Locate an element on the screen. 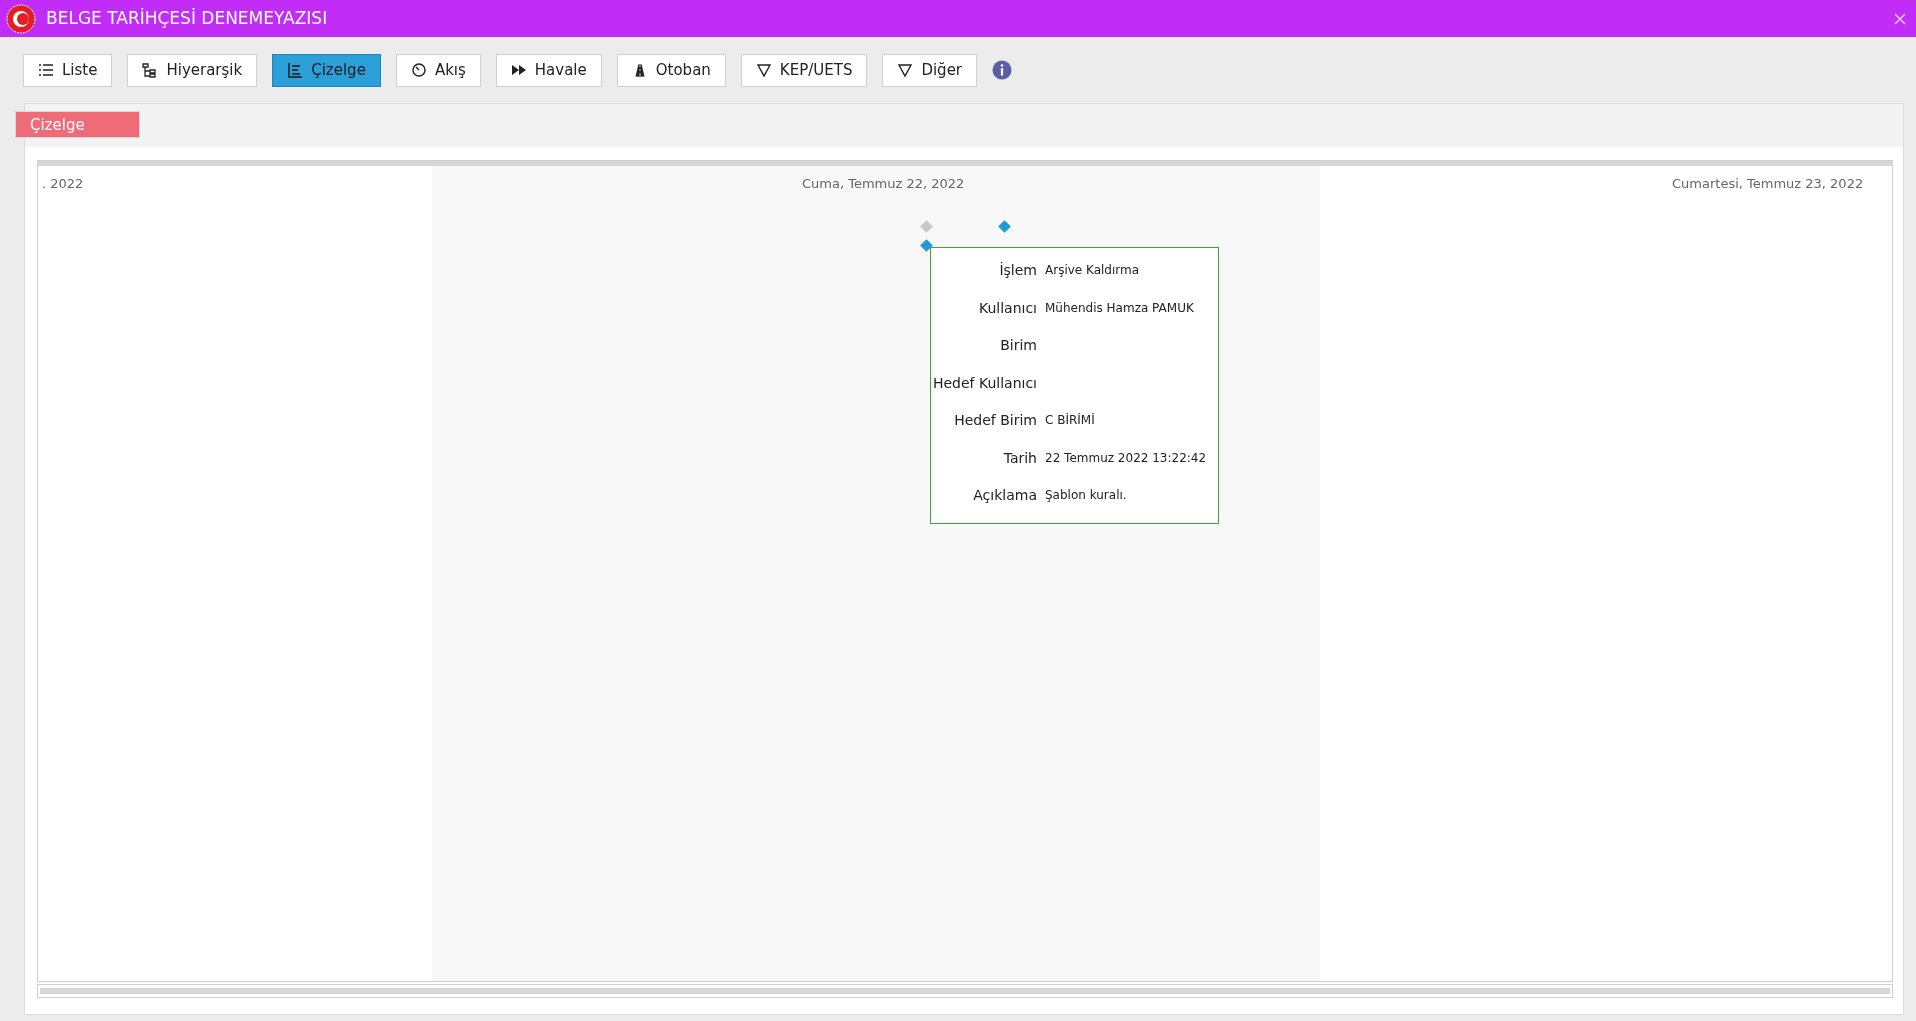 Image resolution: width=1916 pixels, height=1021 pixels. date-label: . 2022 is located at coordinates (63, 184).